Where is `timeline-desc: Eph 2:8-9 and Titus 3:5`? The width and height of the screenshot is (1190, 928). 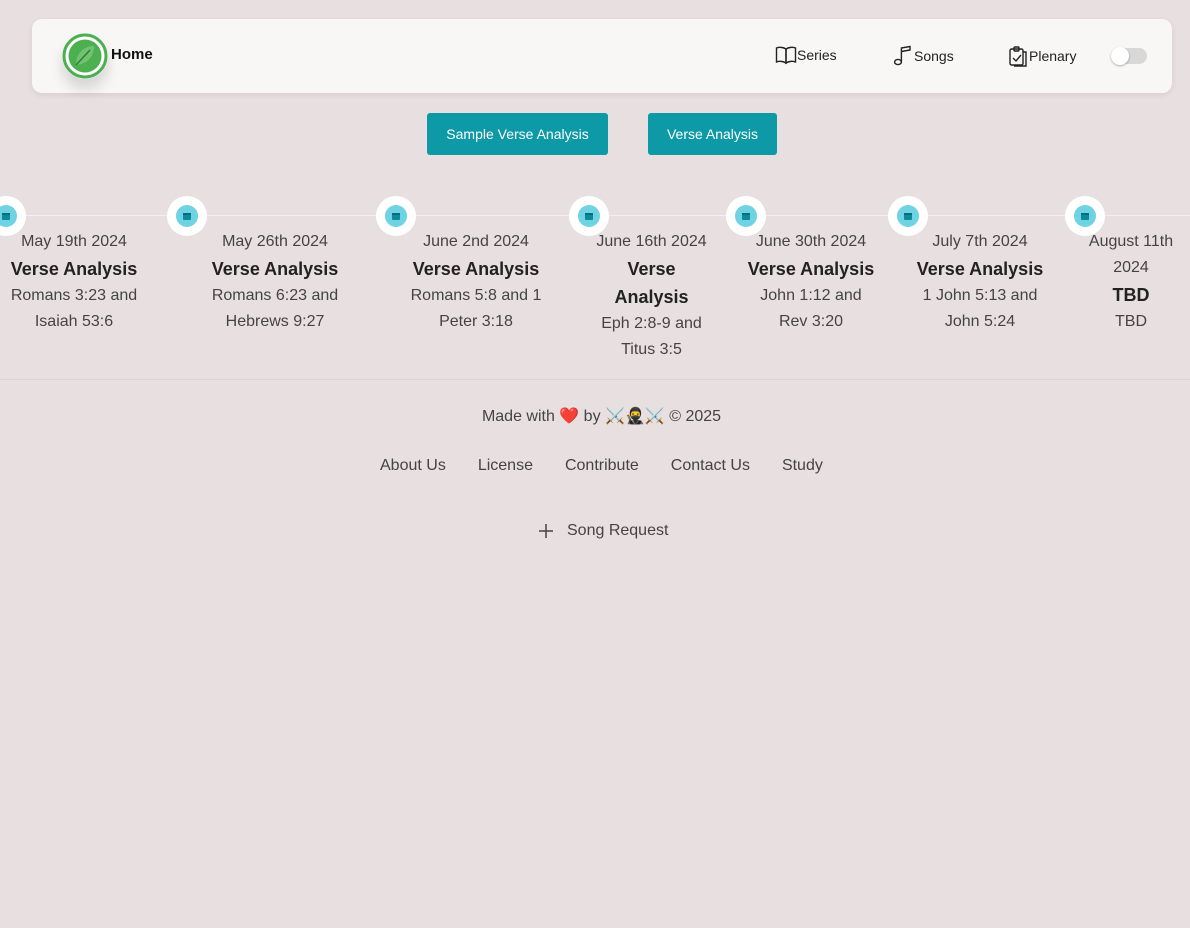 timeline-desc: Eph 2:8-9 and Titus 3:5 is located at coordinates (651, 336).